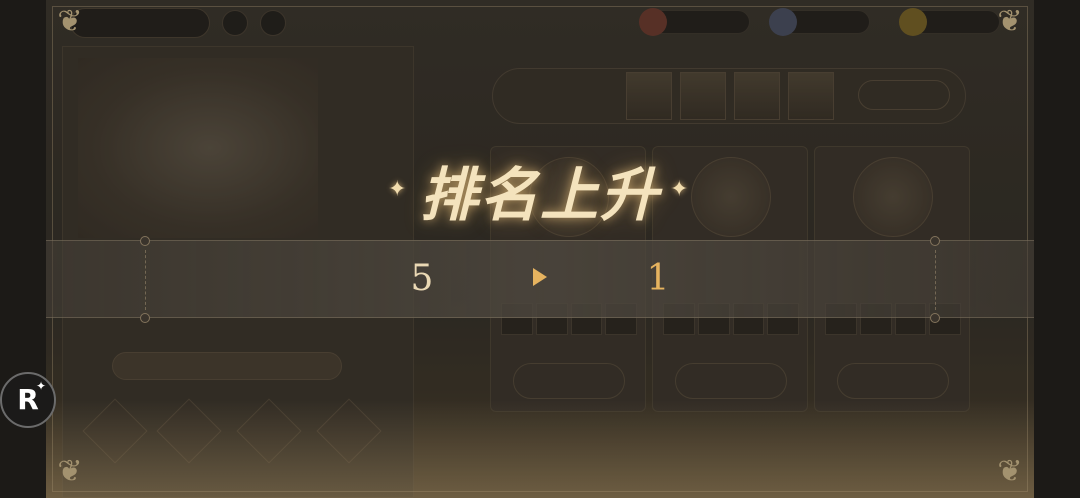 This screenshot has width=1080, height=498. Describe the element at coordinates (28, 400) in the screenshot. I see `recorder-floating-button: R ✦` at that location.